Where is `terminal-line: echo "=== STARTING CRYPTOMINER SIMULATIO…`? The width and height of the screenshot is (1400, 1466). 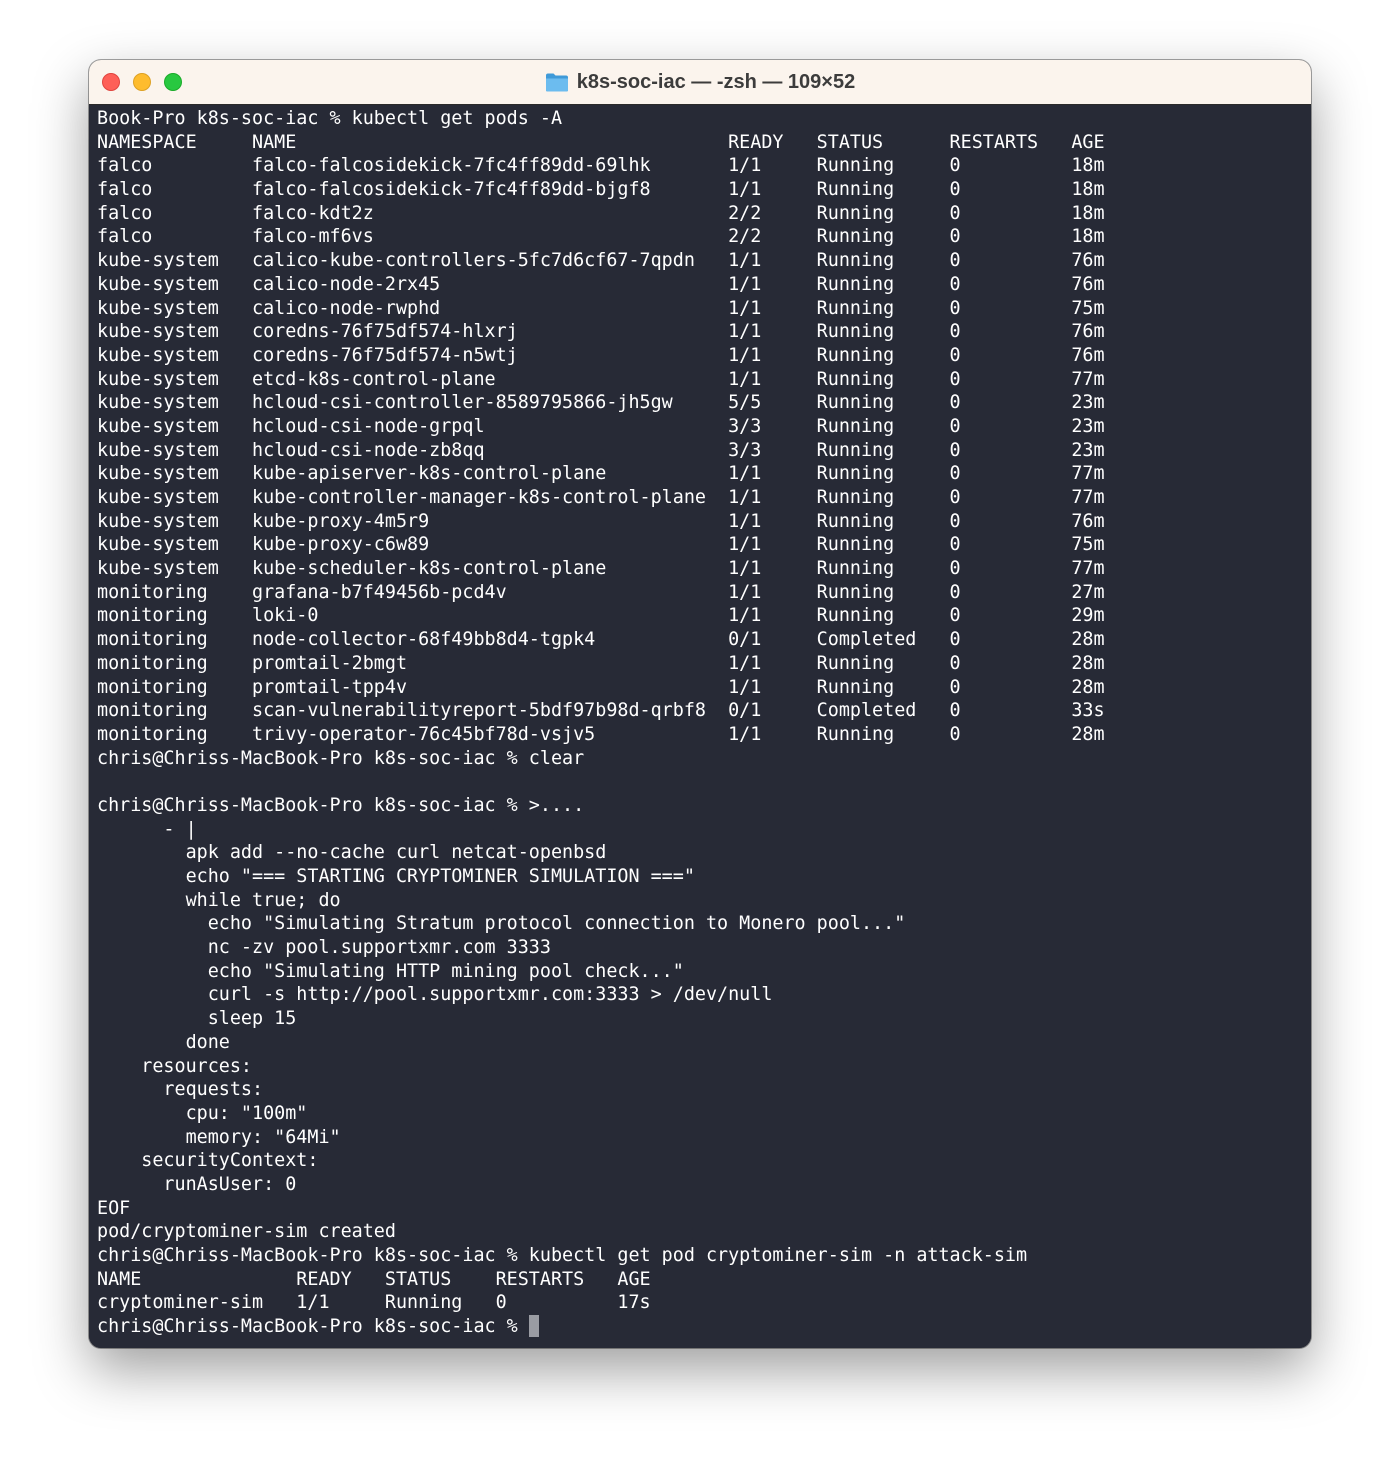
terminal-line: echo "=== STARTING CRYPTOMINER SIMULATIO… is located at coordinates (396, 876).